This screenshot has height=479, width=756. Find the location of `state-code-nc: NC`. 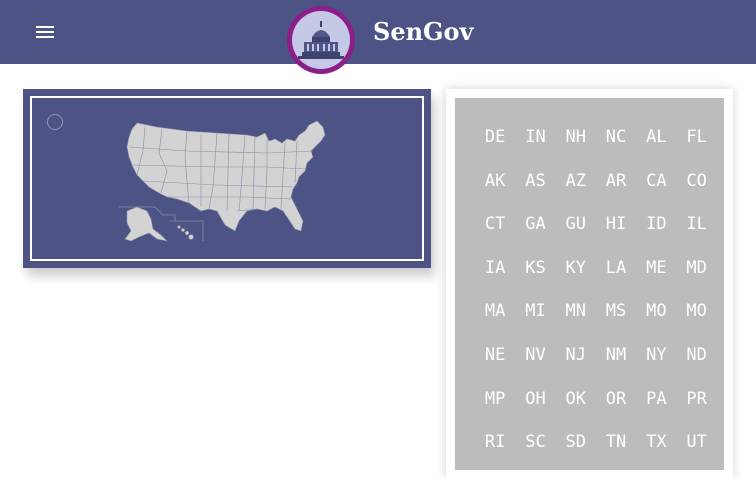

state-code-nc: NC is located at coordinates (616, 149).